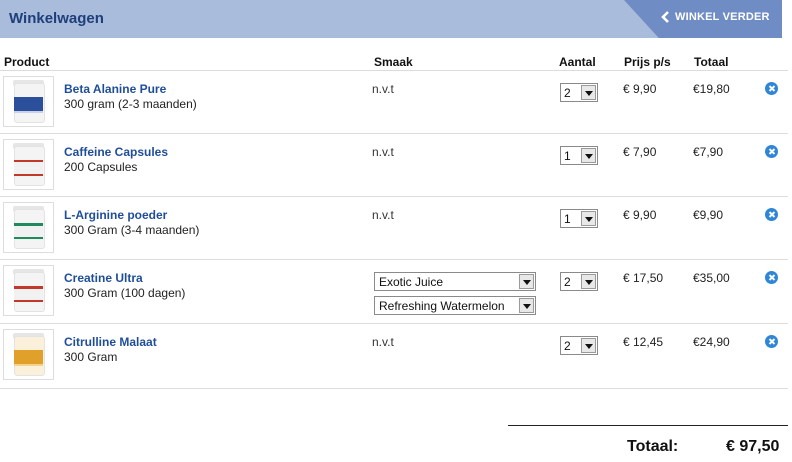 This screenshot has height=462, width=792. I want to click on column-header-prijs: Prijs p/s, so click(647, 62).